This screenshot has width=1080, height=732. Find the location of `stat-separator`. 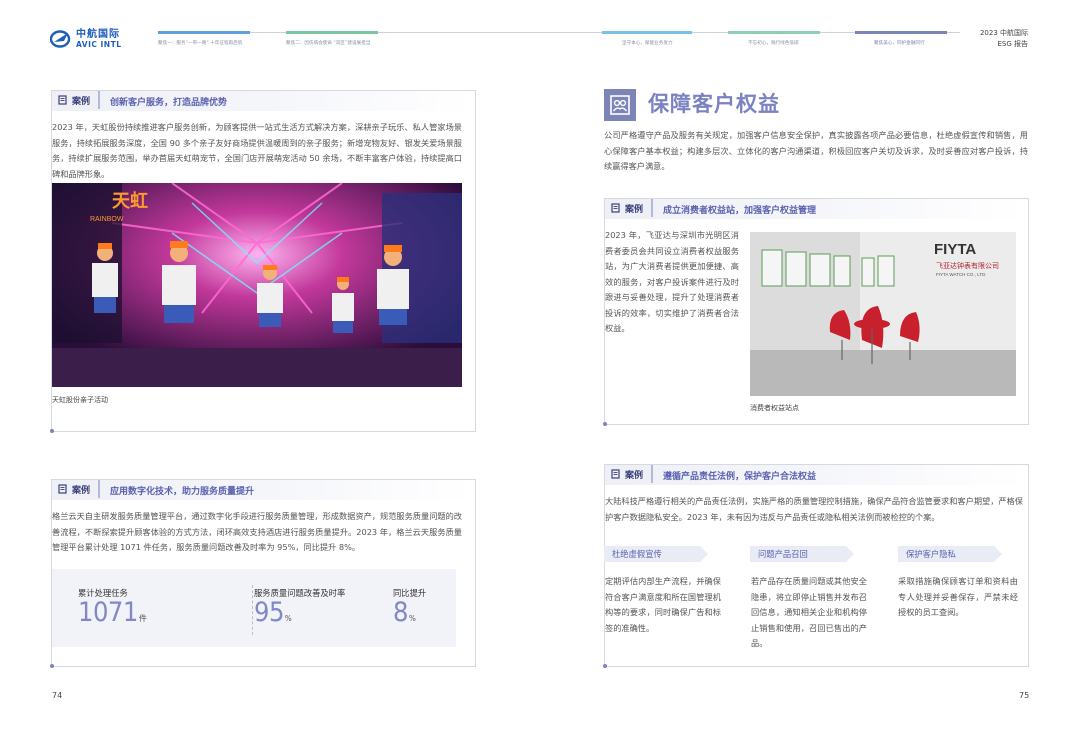

stat-separator is located at coordinates (252, 610).